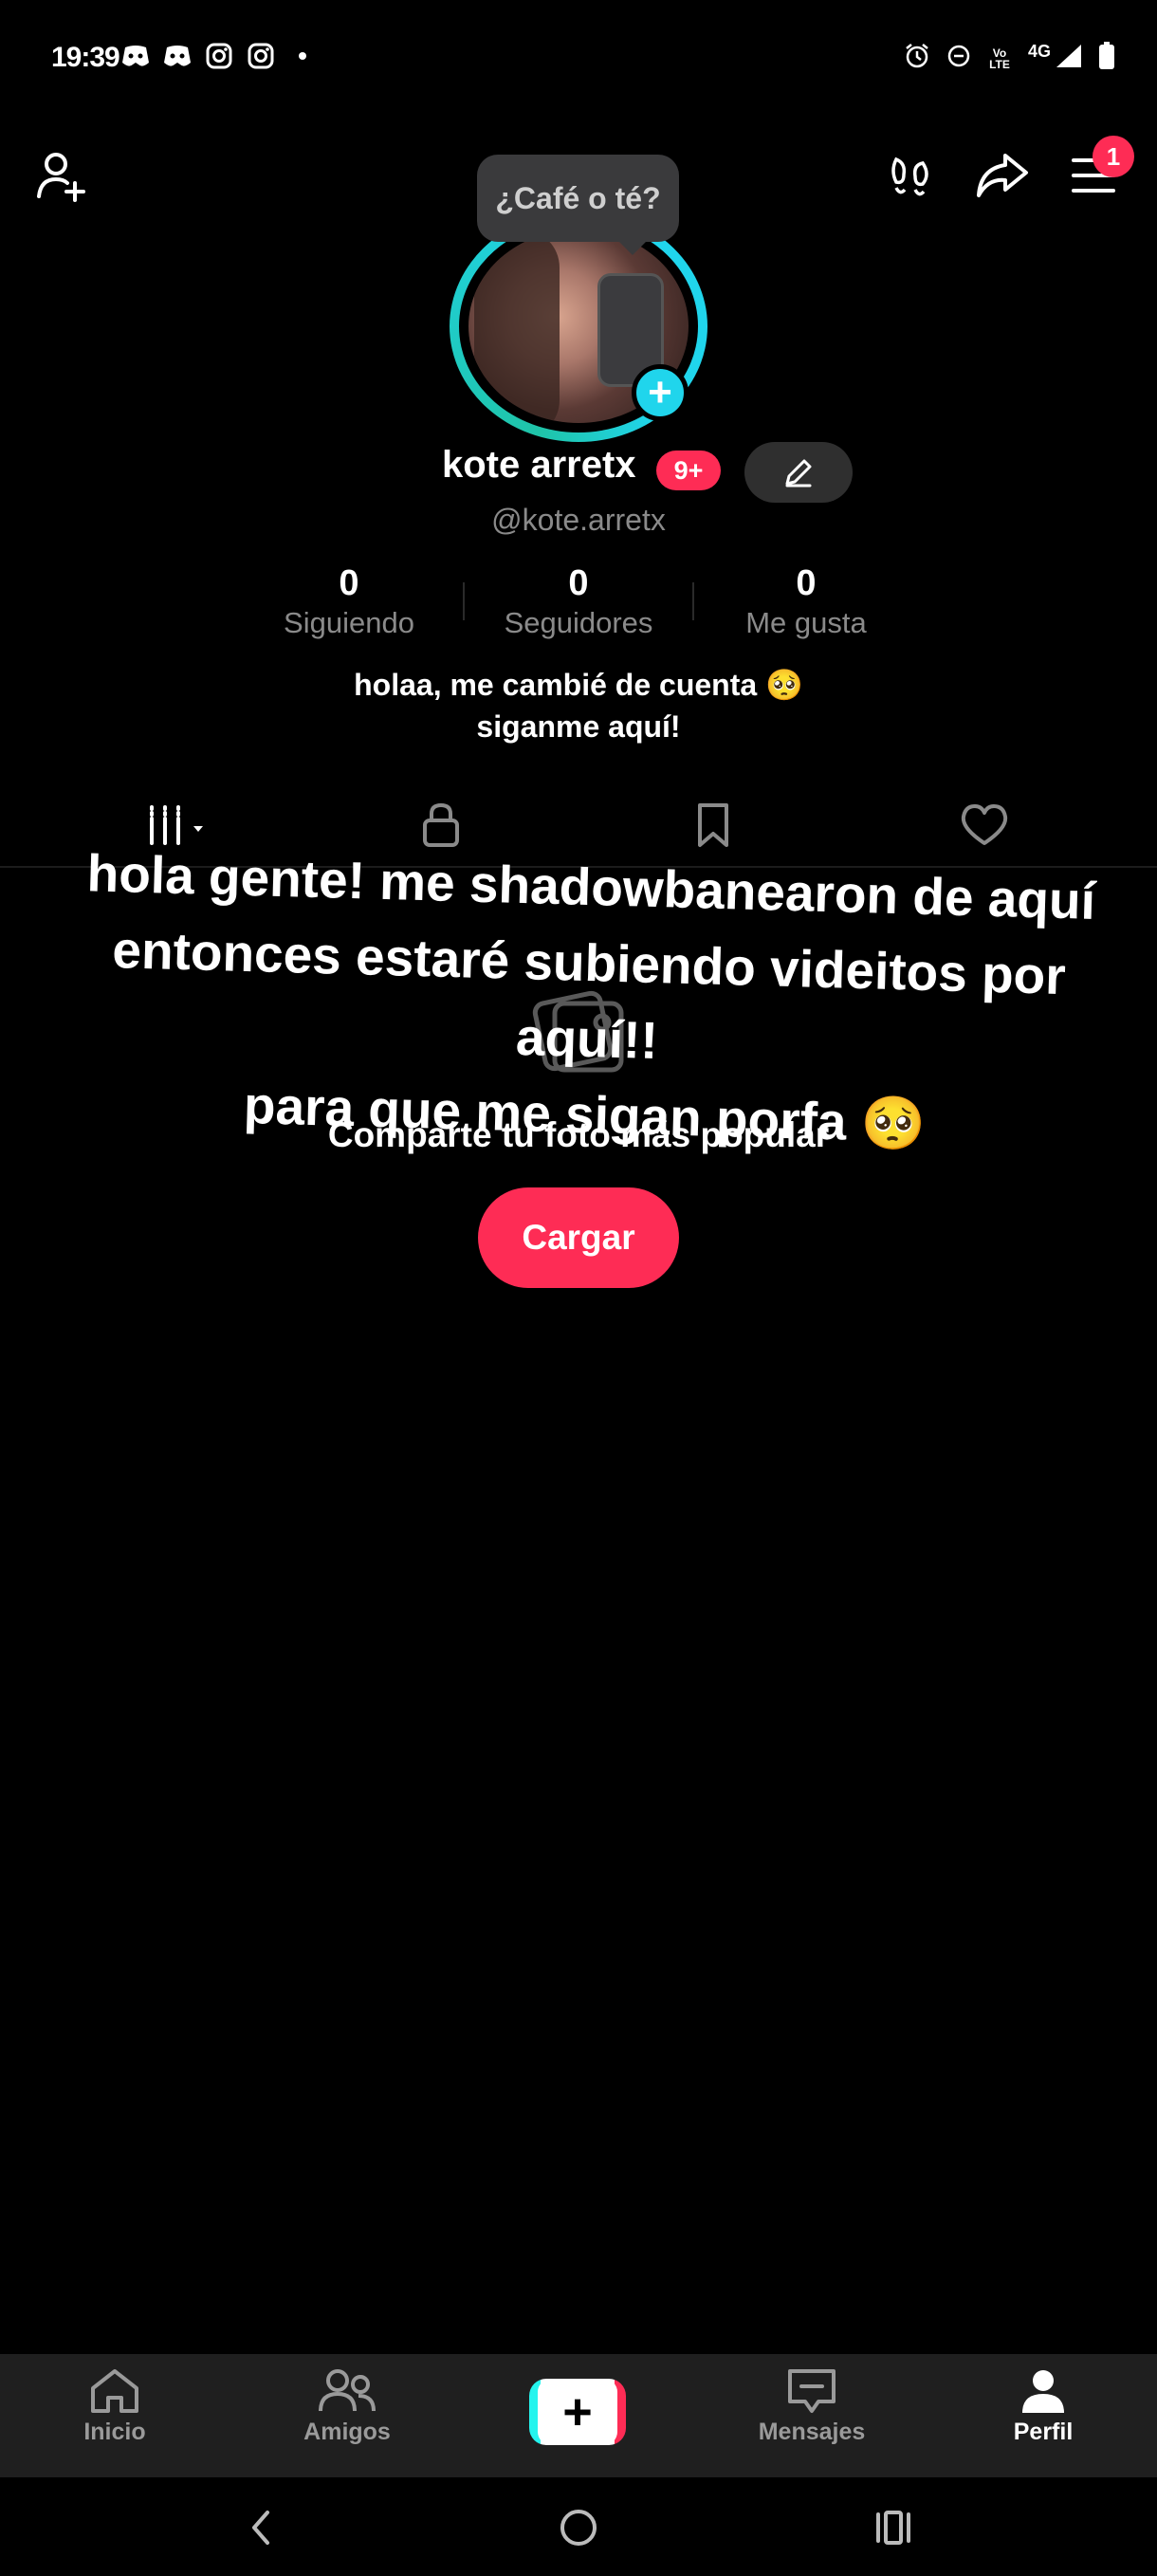  I want to click on profile-icon, so click(1043, 2391).